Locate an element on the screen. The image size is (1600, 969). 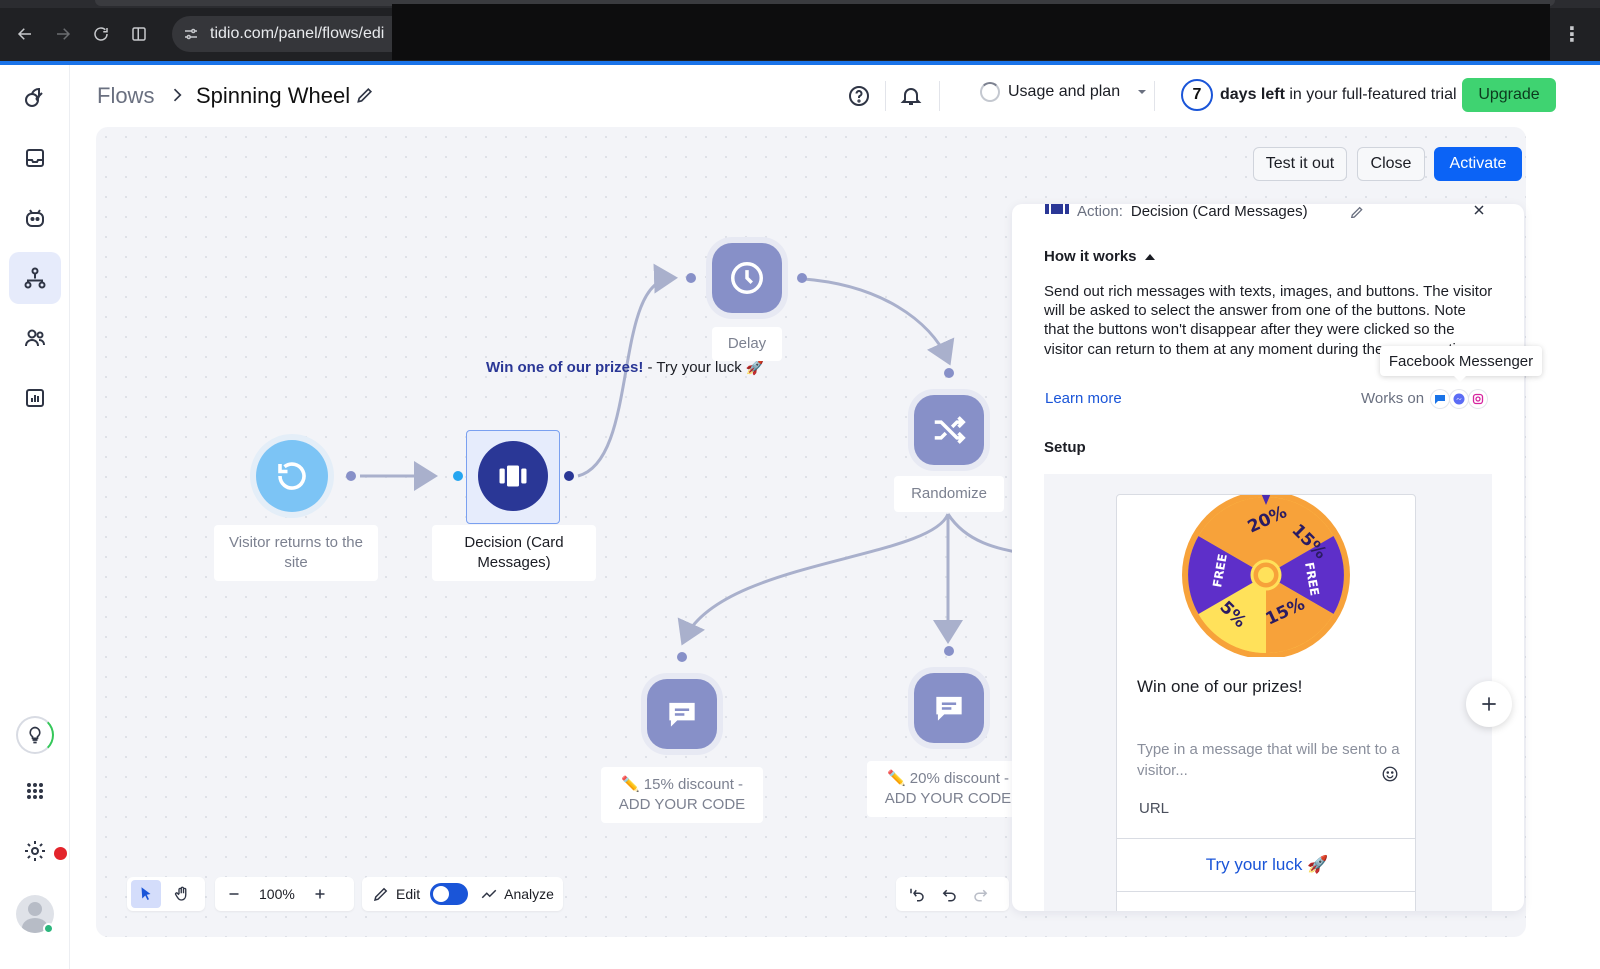
zoom-group: 100% is located at coordinates (284, 894).